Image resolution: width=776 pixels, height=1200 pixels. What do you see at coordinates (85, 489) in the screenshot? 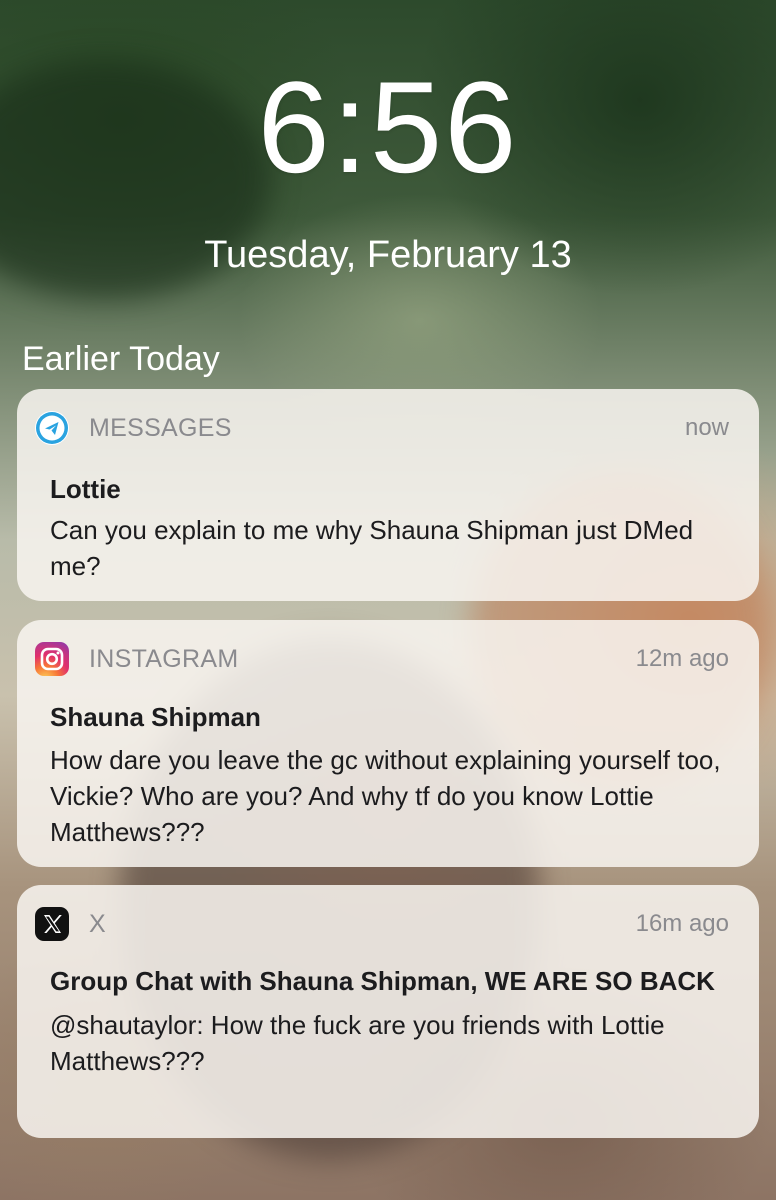
I see `notification-sender: Lottie` at bounding box center [85, 489].